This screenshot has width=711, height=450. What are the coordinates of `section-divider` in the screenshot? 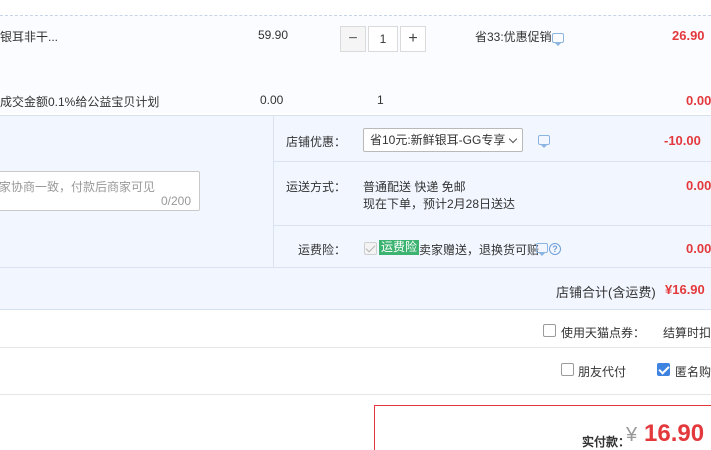 It's located at (273, 191).